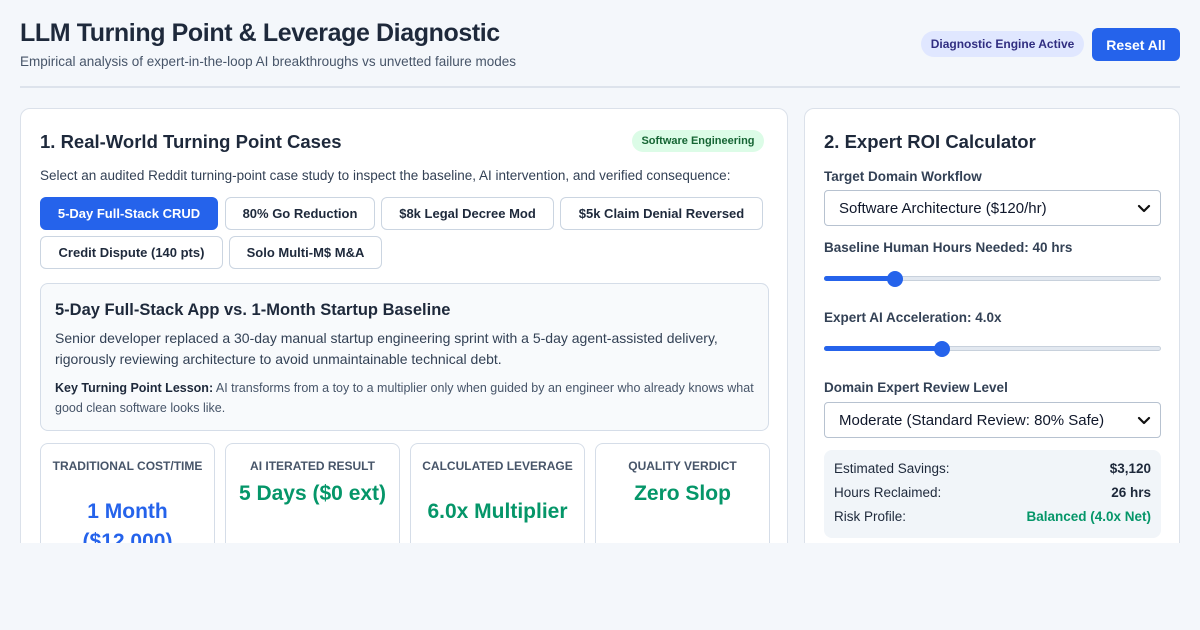  What do you see at coordinates (948, 247) in the screenshot?
I see `baseline-hours-label: Baseline Human Hours Needed: 40 hrs` at bounding box center [948, 247].